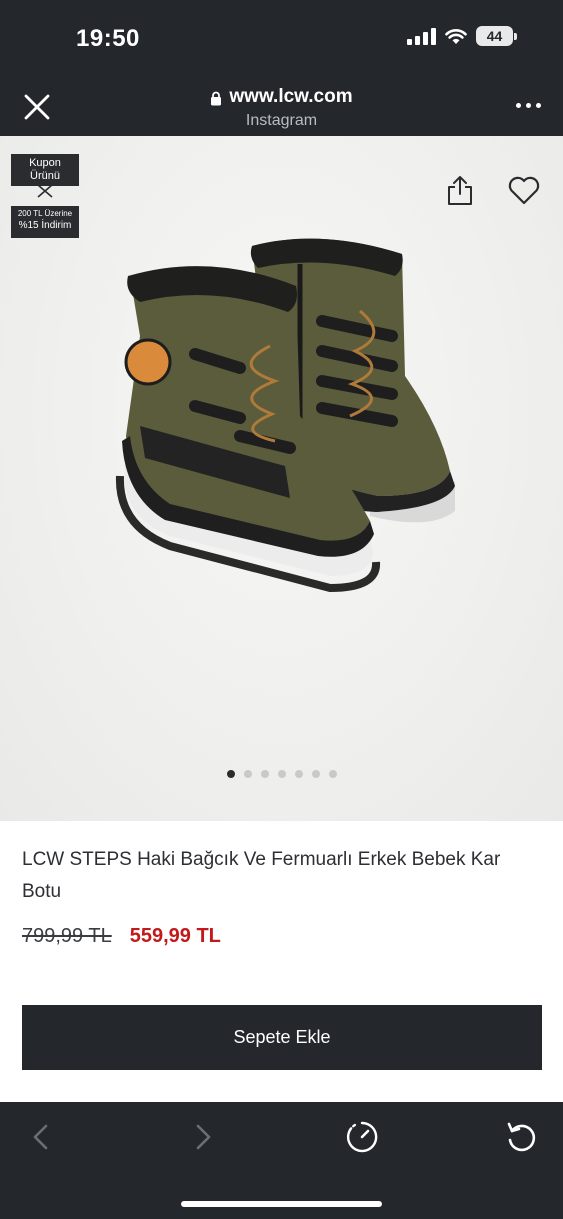 This screenshot has height=1219, width=563. Describe the element at coordinates (45, 191) in the screenshot. I see `close-icon` at that location.